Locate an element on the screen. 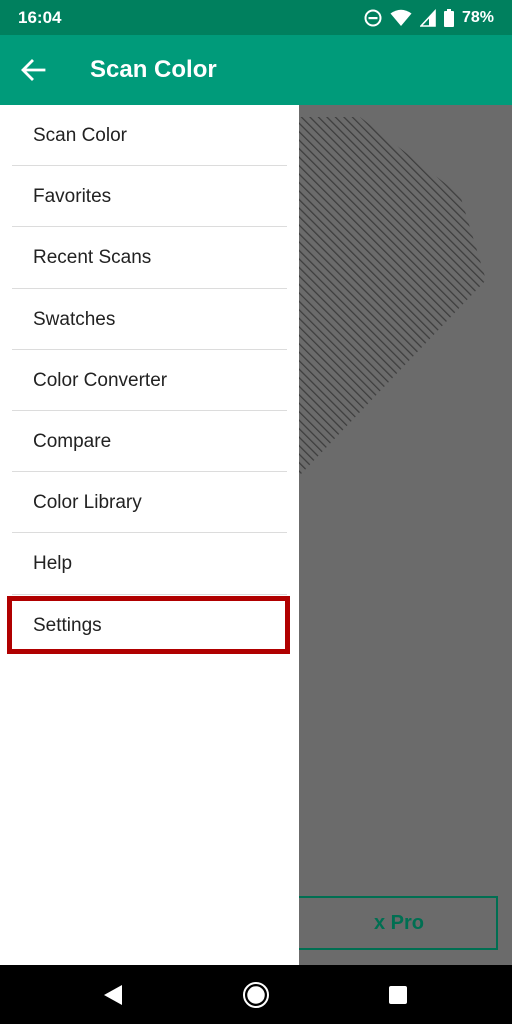  page-title: Scan Color is located at coordinates (153, 69).